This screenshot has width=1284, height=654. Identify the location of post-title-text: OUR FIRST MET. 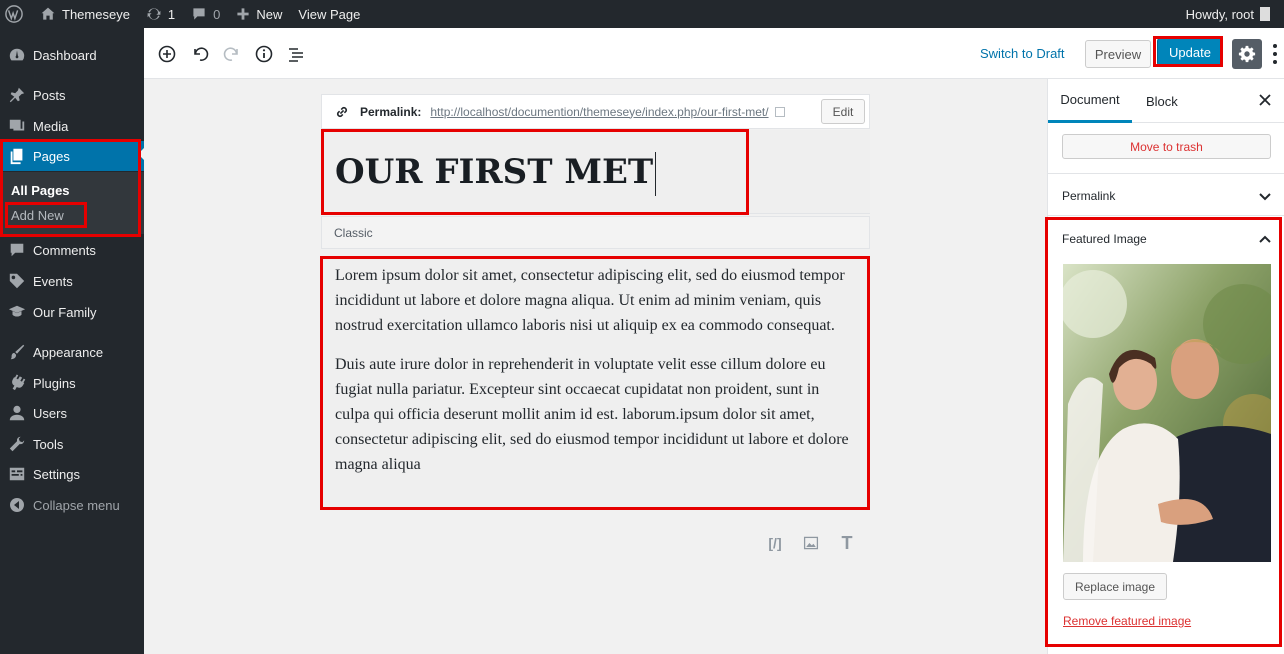
(494, 172).